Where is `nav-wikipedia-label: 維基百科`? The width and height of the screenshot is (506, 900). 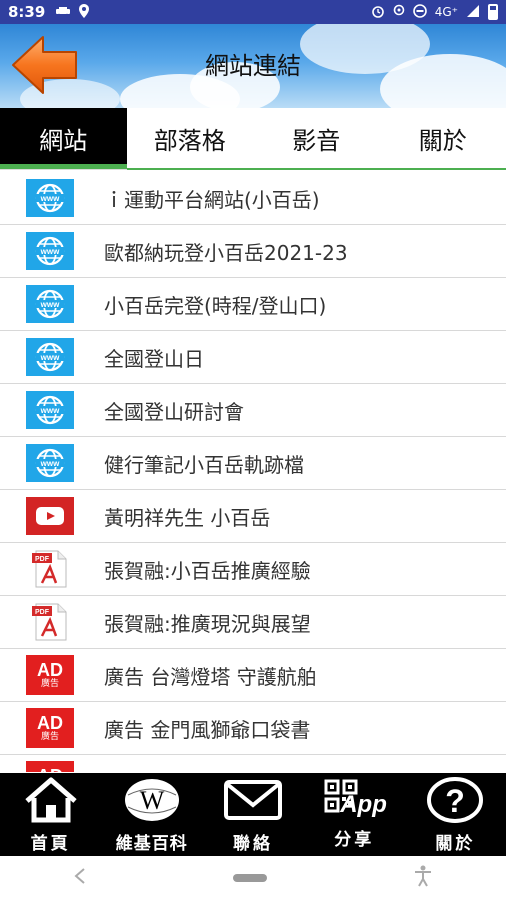
nav-wikipedia-label: 維基百科 is located at coordinates (151, 844).